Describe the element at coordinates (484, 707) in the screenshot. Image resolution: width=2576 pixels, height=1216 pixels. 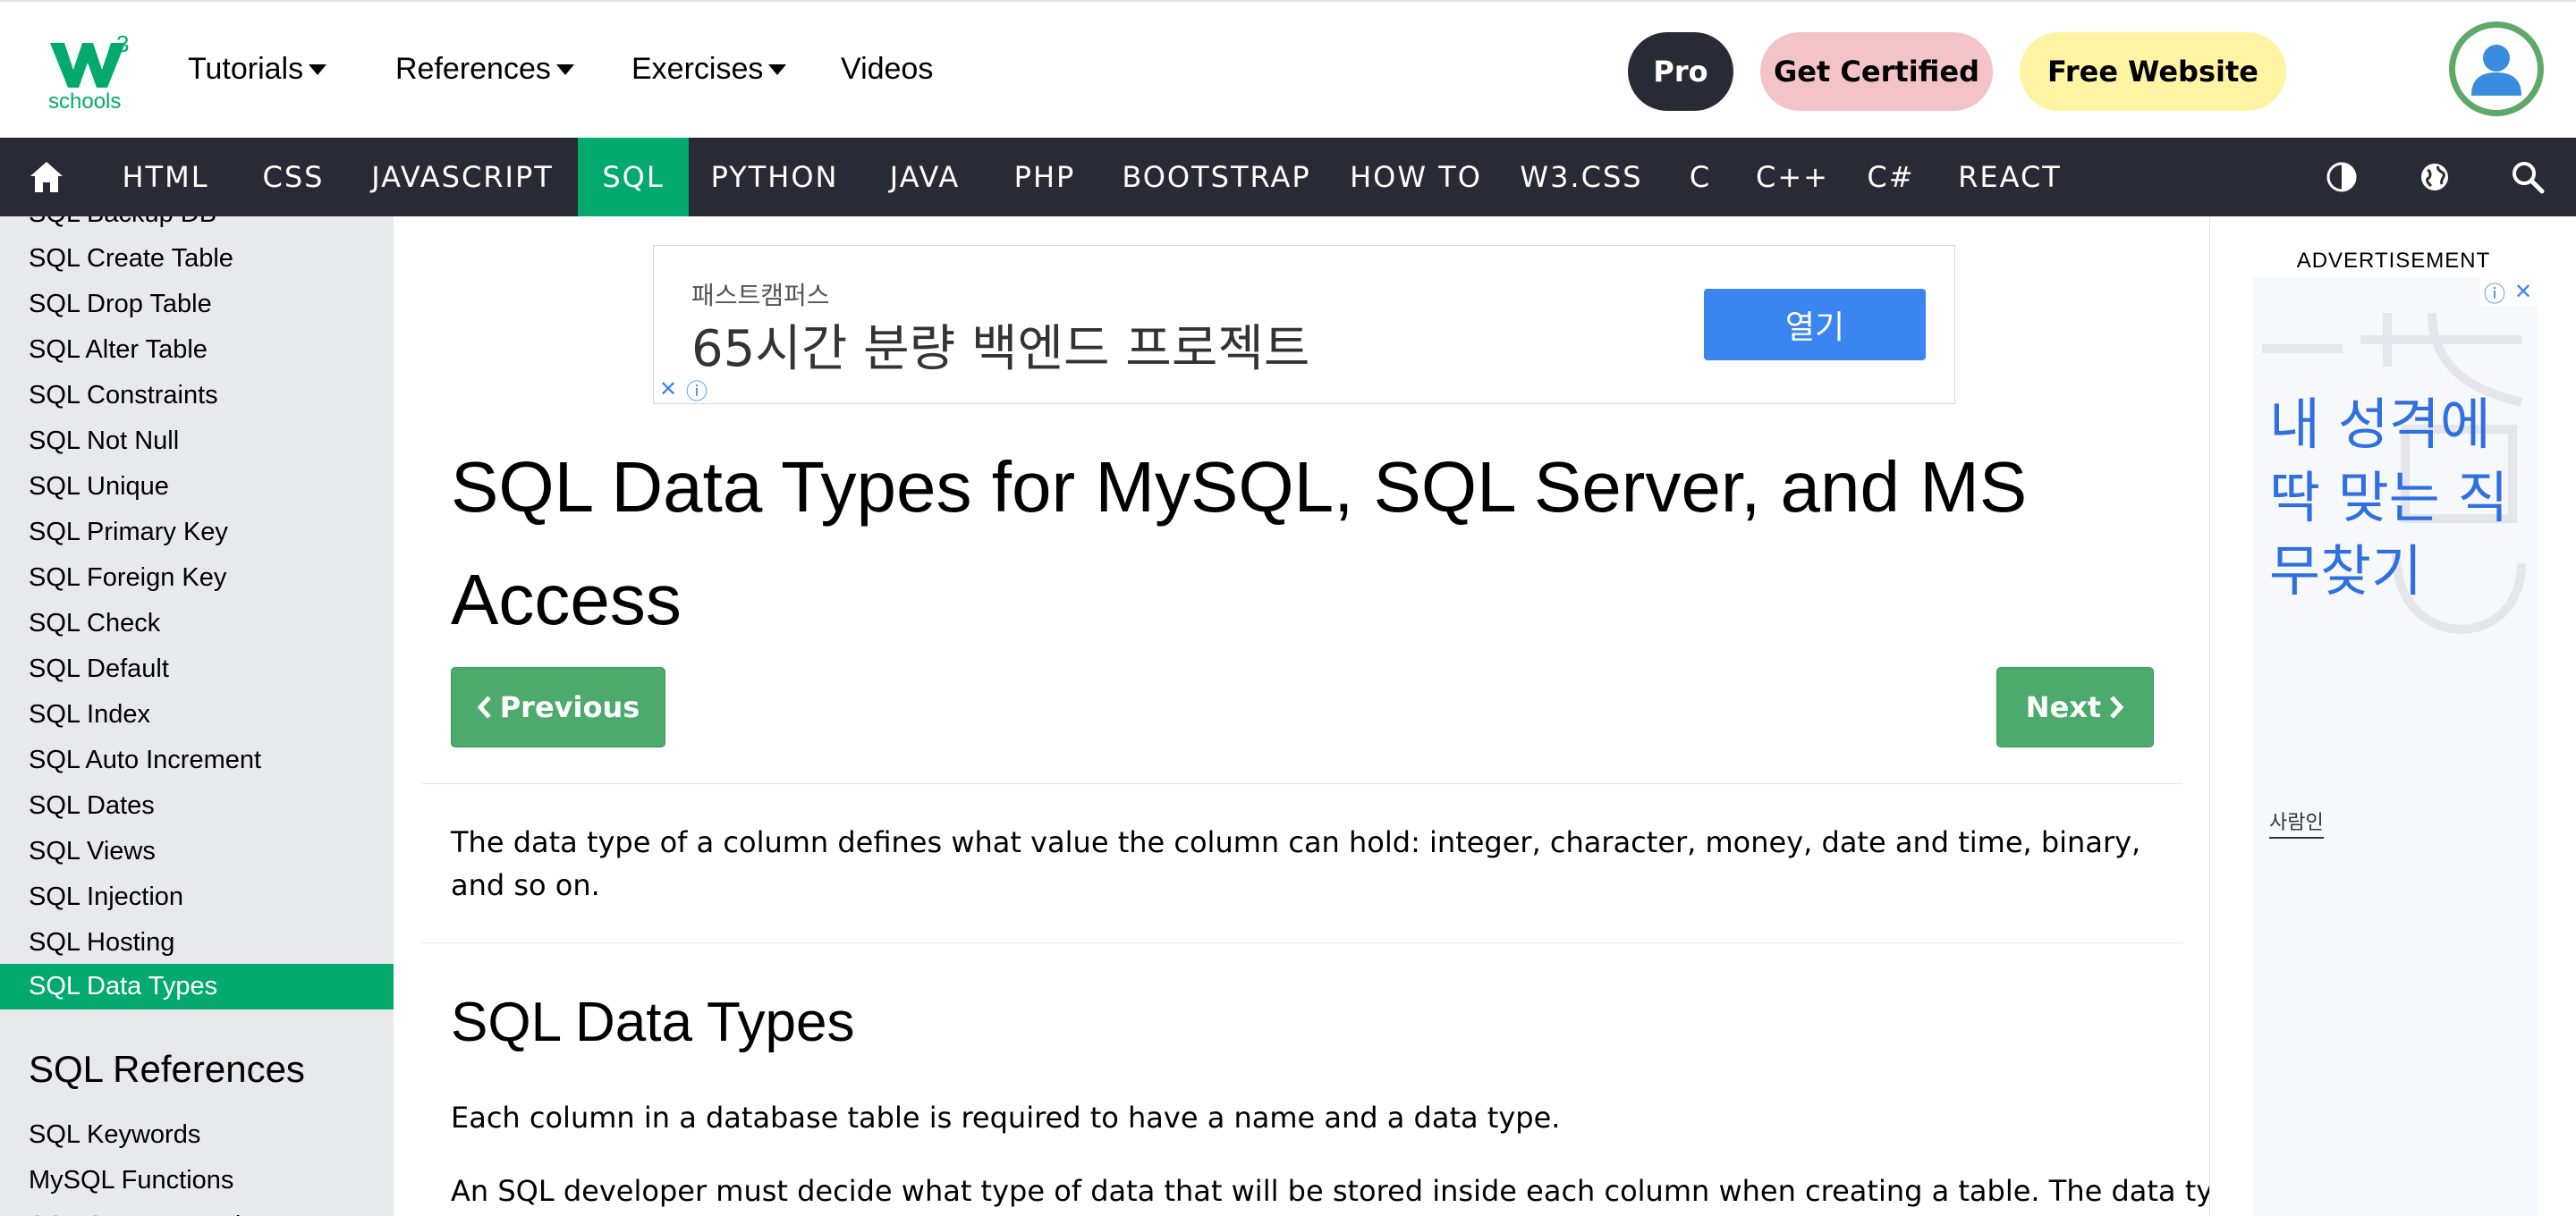
I see `chevron-left-icon` at that location.